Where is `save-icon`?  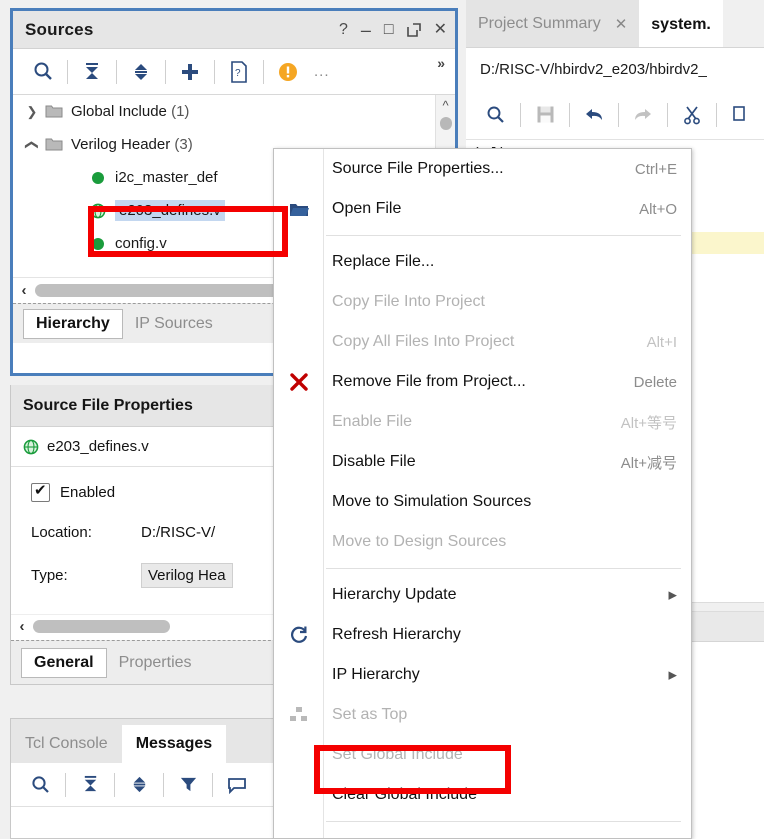 save-icon is located at coordinates (545, 115).